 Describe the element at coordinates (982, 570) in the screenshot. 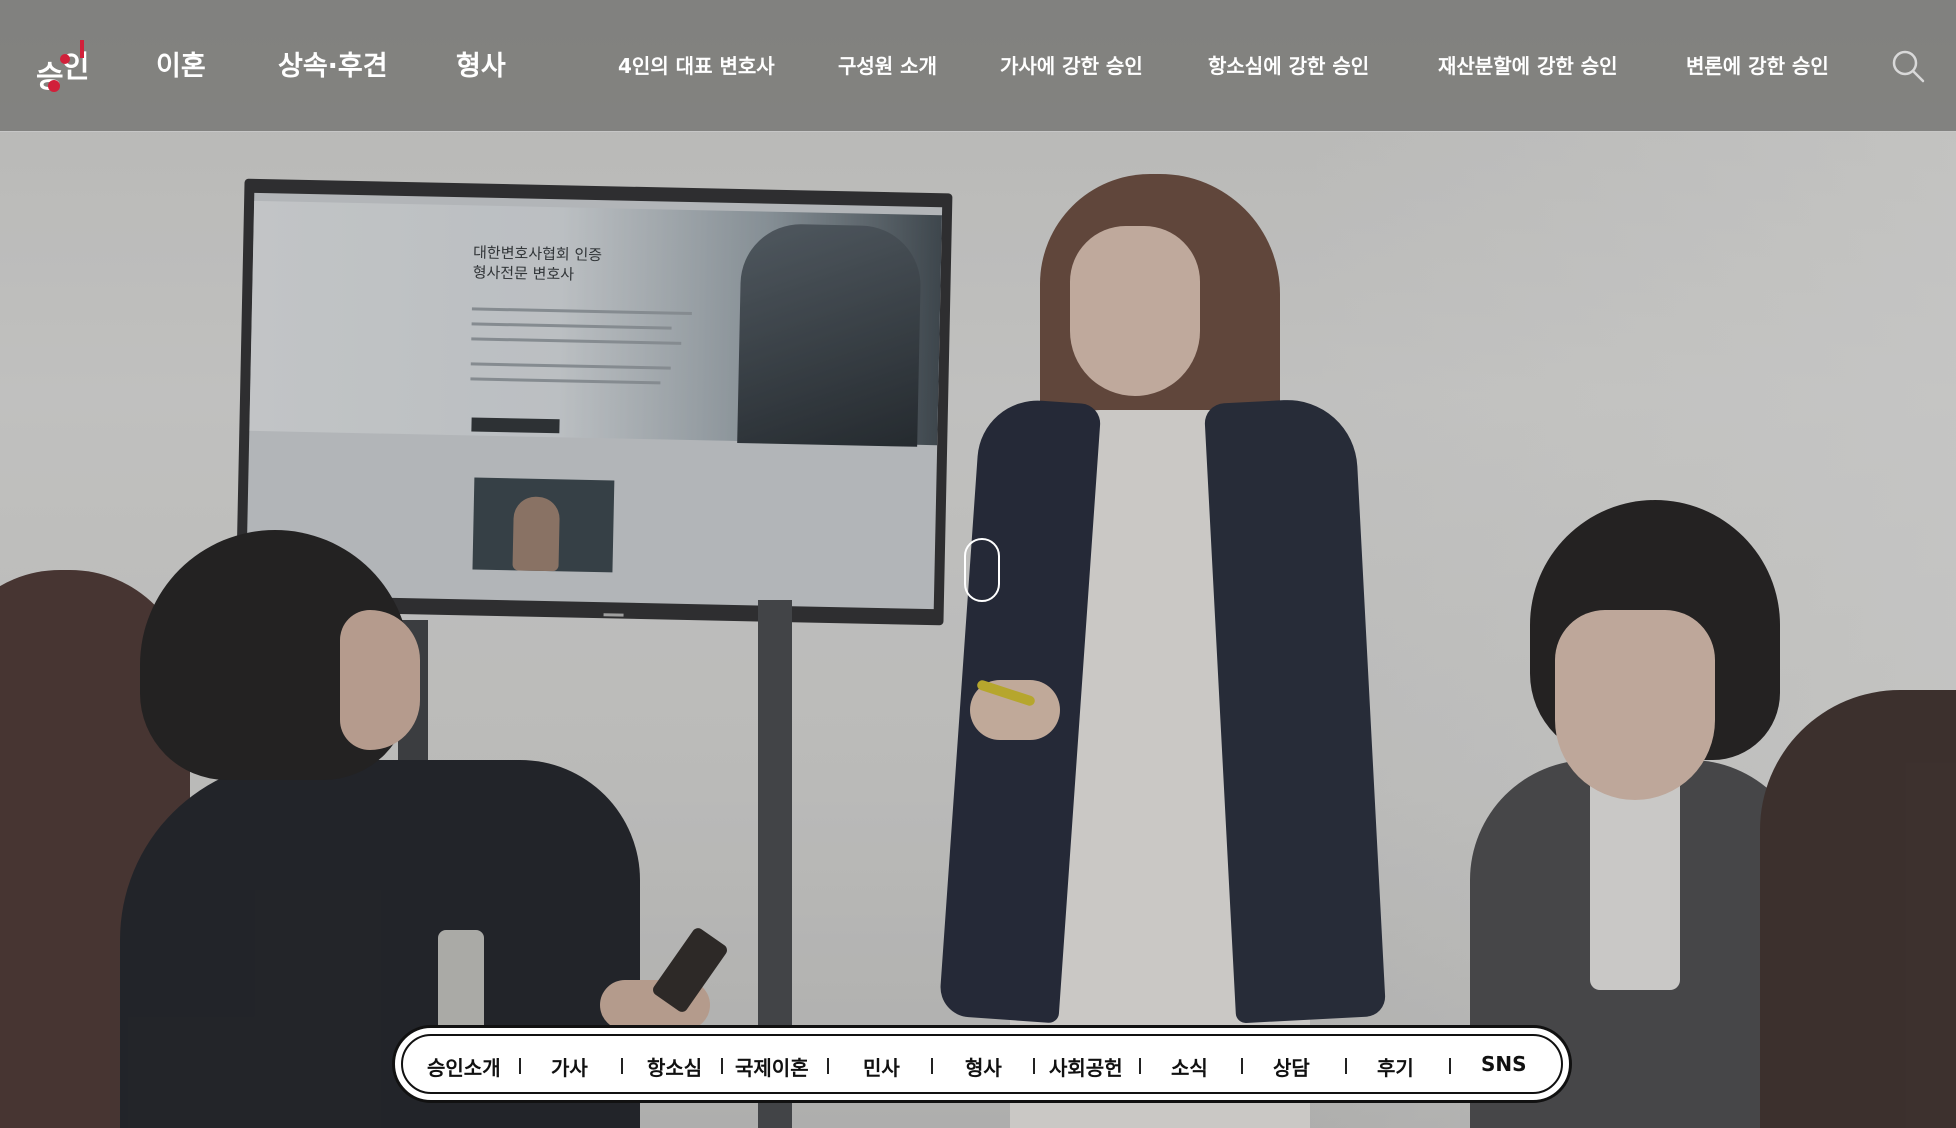

I see `scroll-down-indicator` at that location.